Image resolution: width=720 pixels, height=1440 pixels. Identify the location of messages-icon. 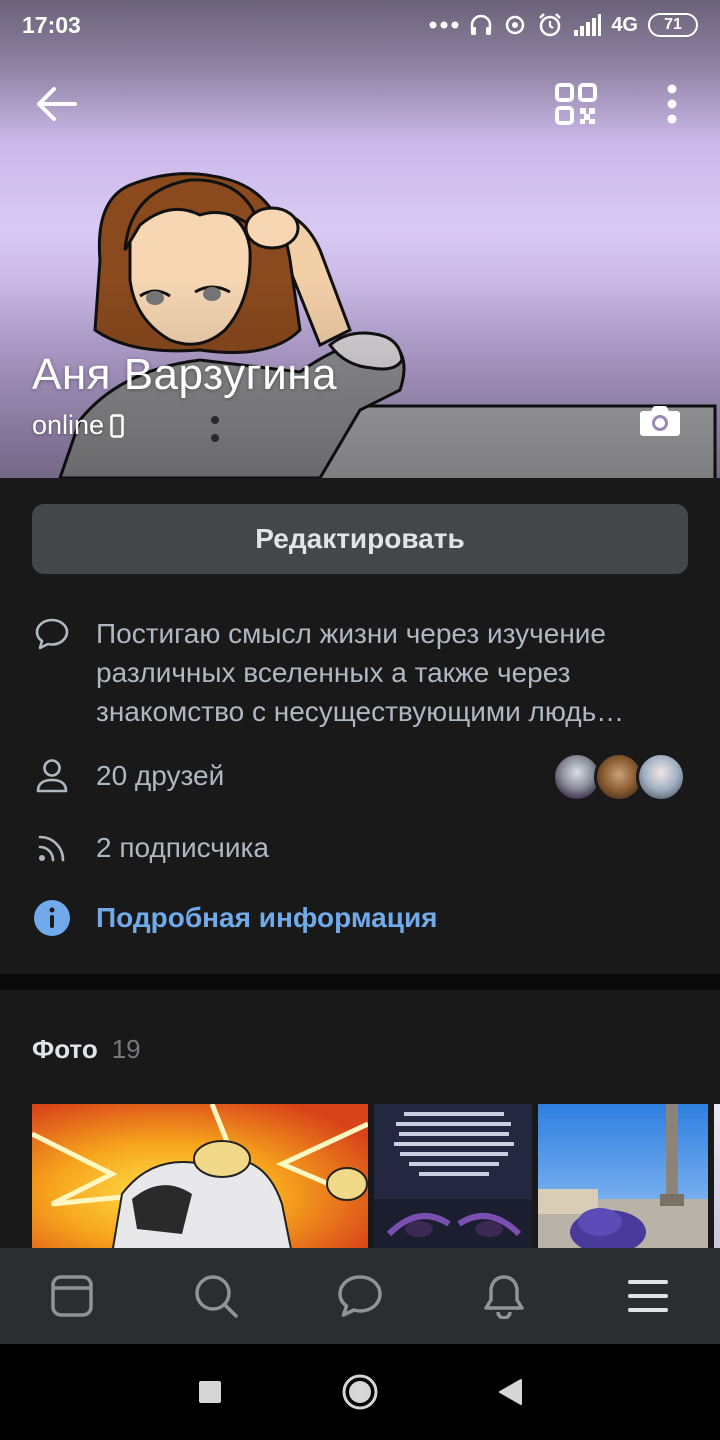
(360, 1296).